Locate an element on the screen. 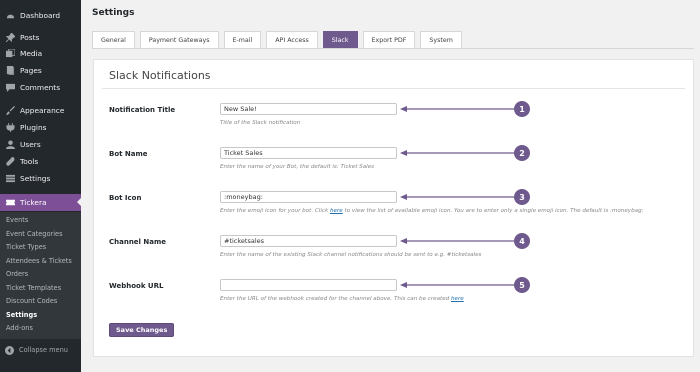  menu-item-pages: Pages is located at coordinates (40, 70).